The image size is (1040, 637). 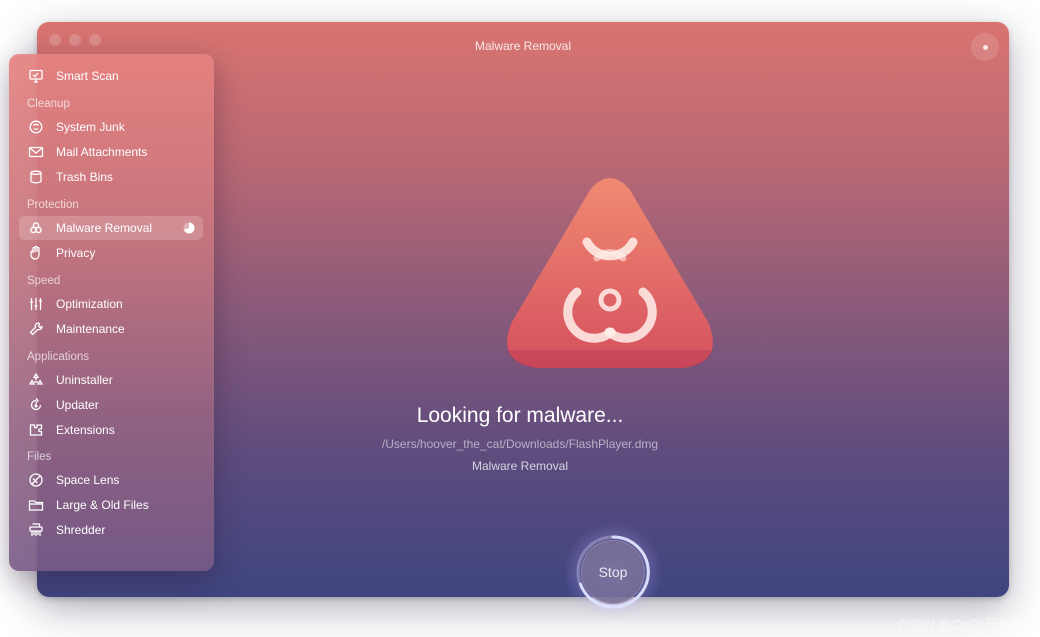 What do you see at coordinates (104, 228) in the screenshot?
I see `sidebar-item-label: Malware Removal` at bounding box center [104, 228].